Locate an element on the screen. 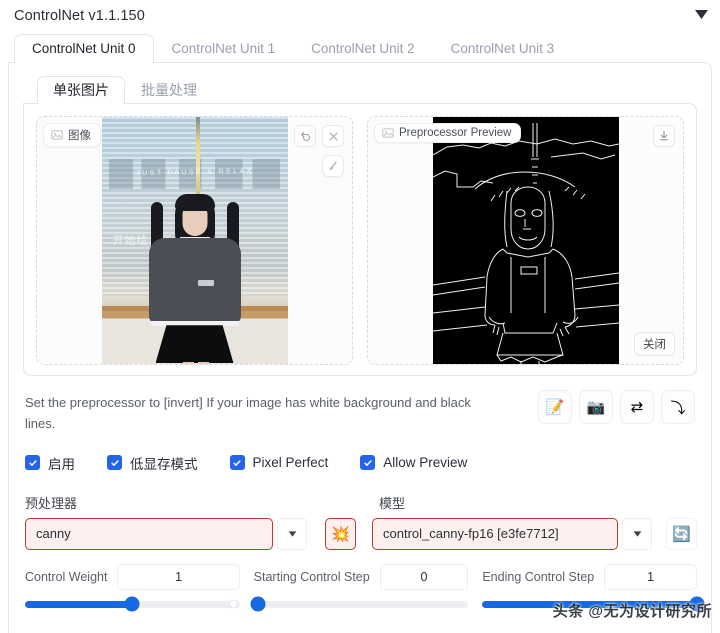  tab-controlnet-unit-2: ControlNet Unit 2 is located at coordinates (363, 49).